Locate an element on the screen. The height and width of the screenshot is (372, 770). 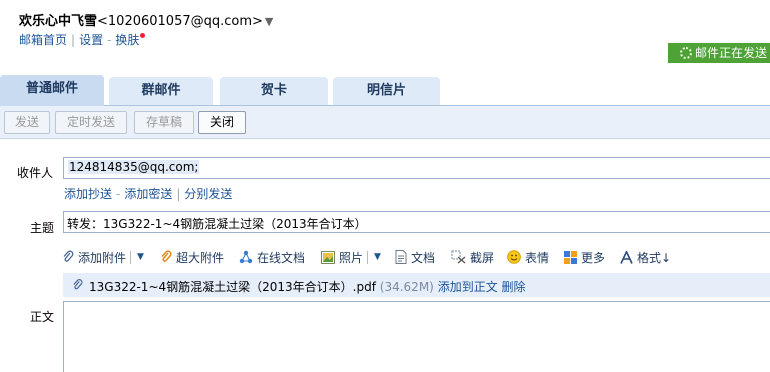
add-cc-link: 添加抄送 is located at coordinates (88, 194).